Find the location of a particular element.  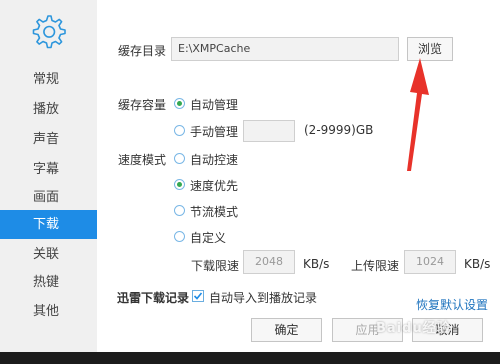

sidebar-item-association: 关联 is located at coordinates (48, 254).